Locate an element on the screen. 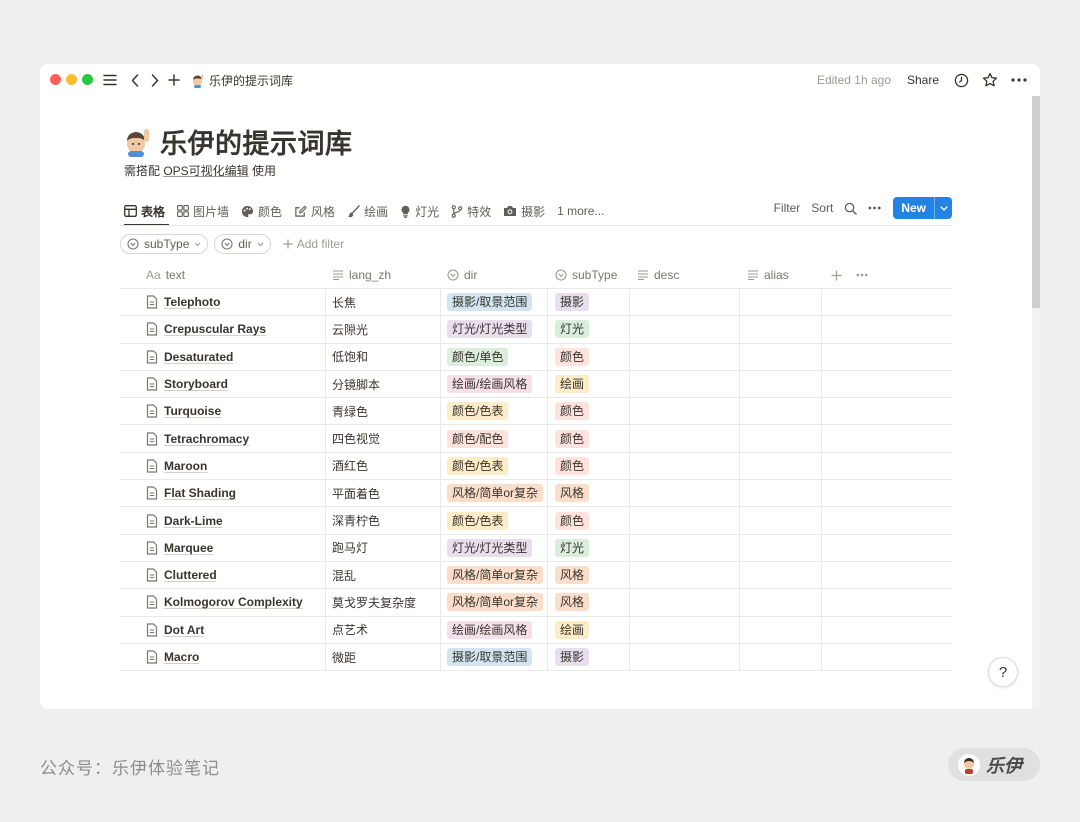 The height and width of the screenshot is (822, 1080). table-row: Crepuscular Rays 云隙光 灯光/灯光类型 灯光 is located at coordinates (536, 330).